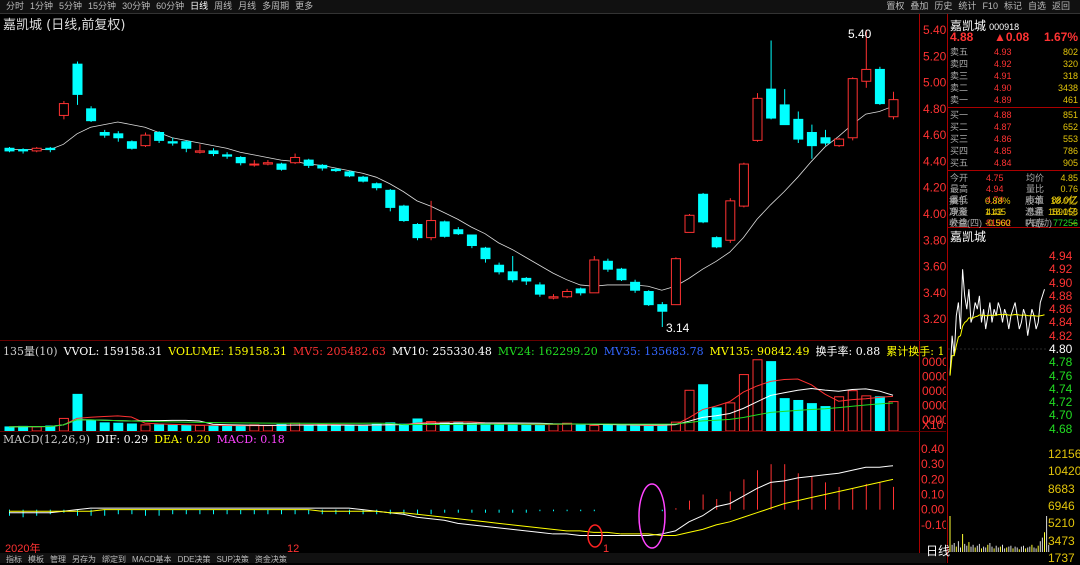  I want to click on bottom-tab-0: 指标, so click(14, 560).